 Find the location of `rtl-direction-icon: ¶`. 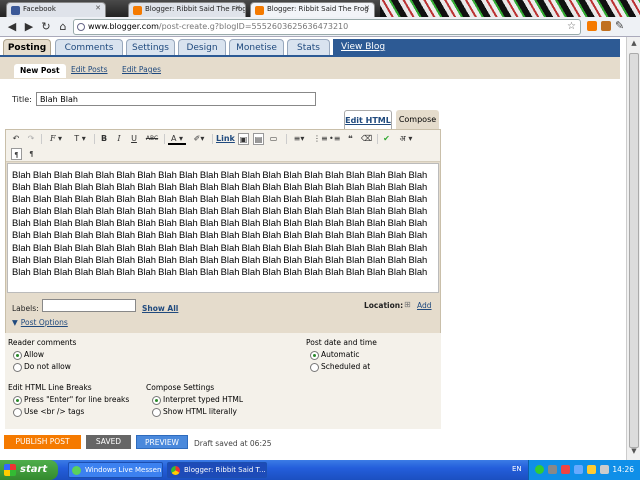

rtl-direction-icon: ¶ is located at coordinates (31, 154).